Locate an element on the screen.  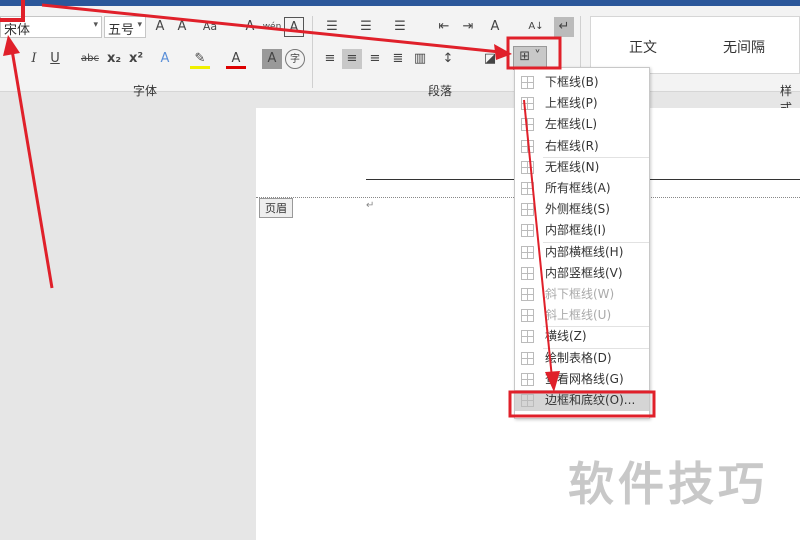
border-menu-item: 所有框线(A) is located at coordinates (582, 188).